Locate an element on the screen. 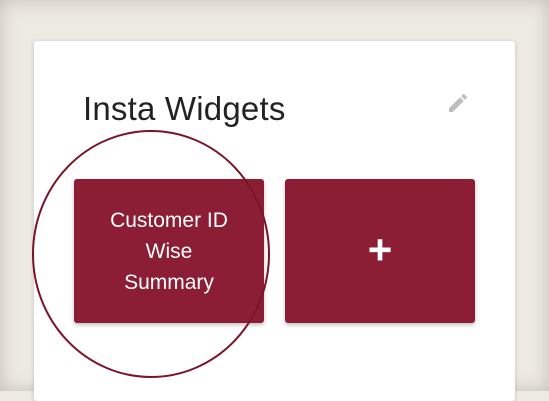 This screenshot has width=549, height=401. customer-id-wise-summary-tile: Customer ID Wise Summary is located at coordinates (169, 251).